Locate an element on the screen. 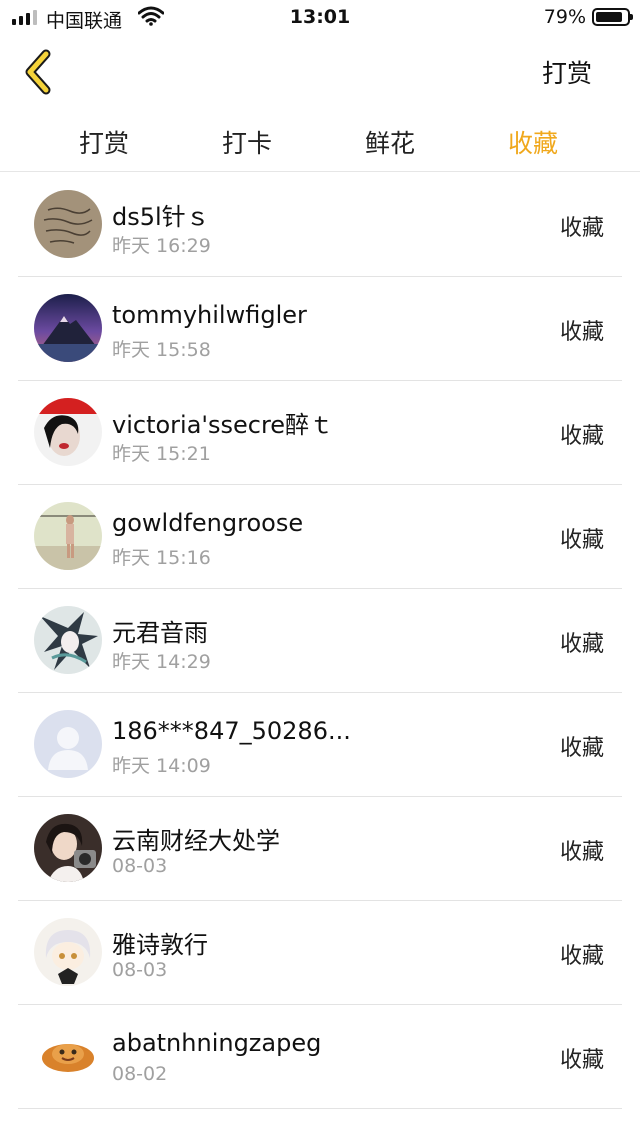  list-item: tommyhilwfigler 昨天 15:58 收藏 is located at coordinates (320, 329).